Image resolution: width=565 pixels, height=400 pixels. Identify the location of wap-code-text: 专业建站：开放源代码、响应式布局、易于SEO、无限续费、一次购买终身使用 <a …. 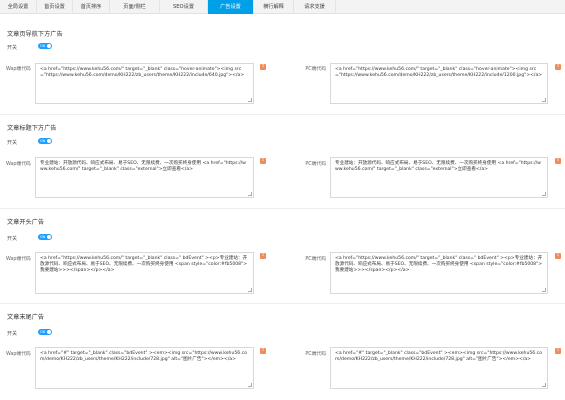
(143, 167).